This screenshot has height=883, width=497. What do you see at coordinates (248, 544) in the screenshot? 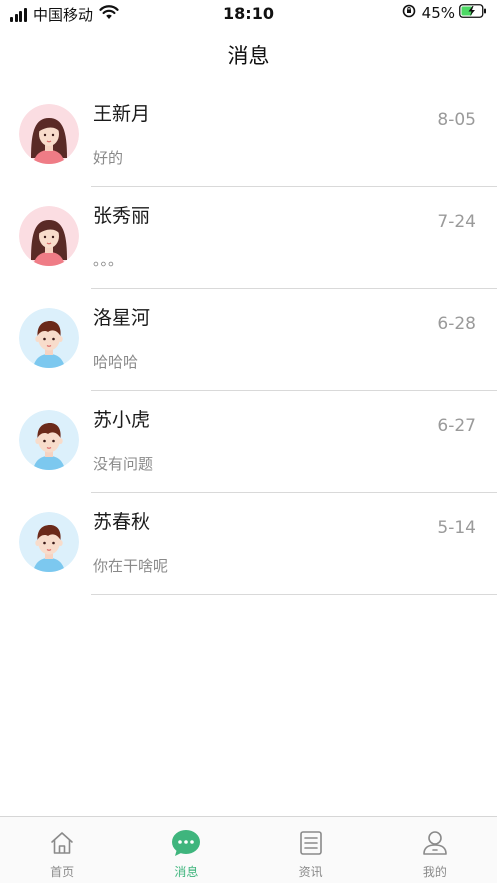
I see `message-list-item: 苏春秋 你在干啥呢 5-14` at bounding box center [248, 544].